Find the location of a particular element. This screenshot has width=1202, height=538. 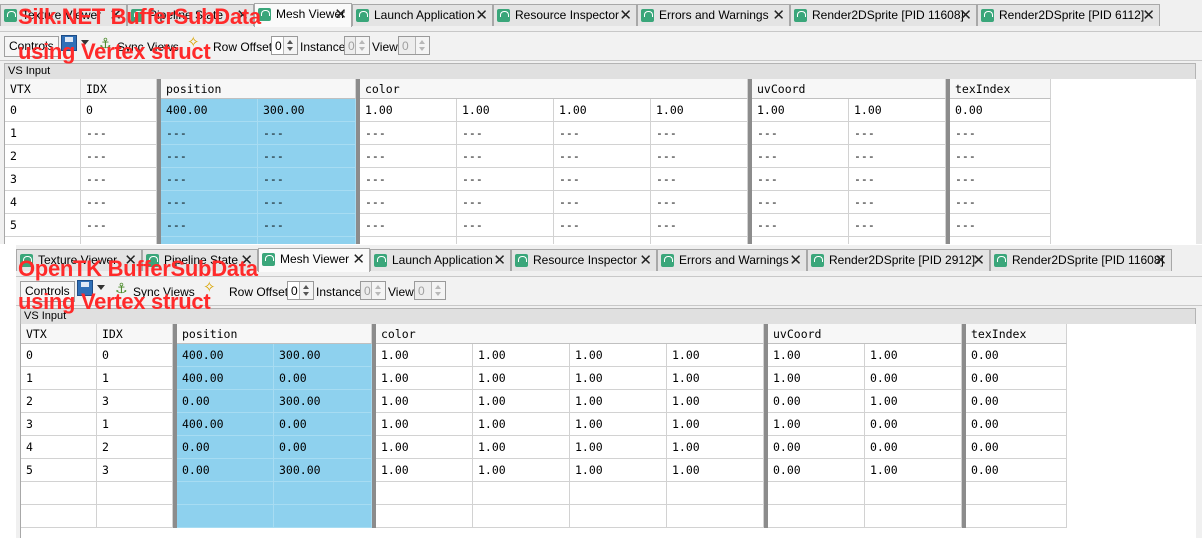

table-cell: 300.00 is located at coordinates (323, 470).